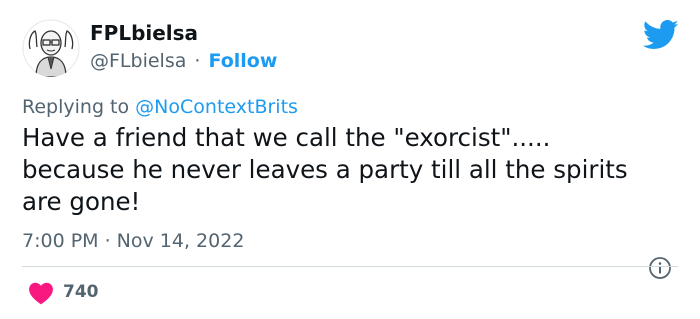 This screenshot has width=700, height=319. I want to click on avatar, so click(51, 48).